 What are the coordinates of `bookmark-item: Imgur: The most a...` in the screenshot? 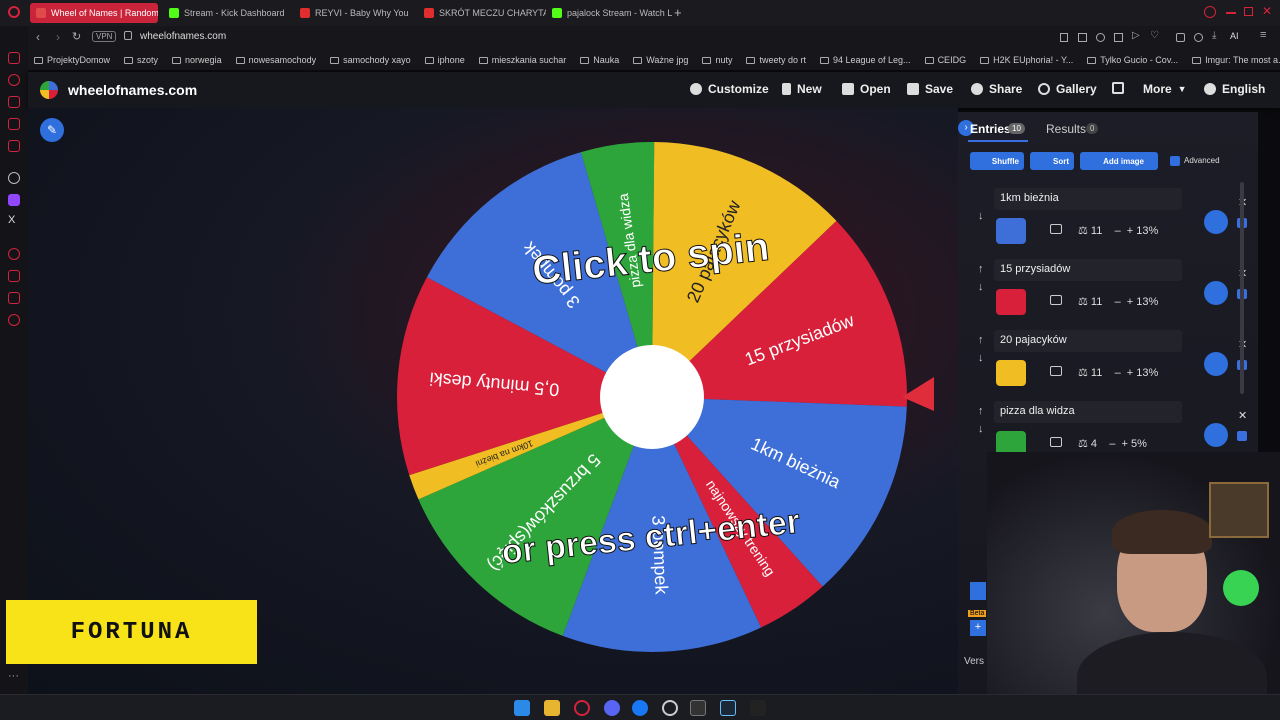 It's located at (1236, 60).